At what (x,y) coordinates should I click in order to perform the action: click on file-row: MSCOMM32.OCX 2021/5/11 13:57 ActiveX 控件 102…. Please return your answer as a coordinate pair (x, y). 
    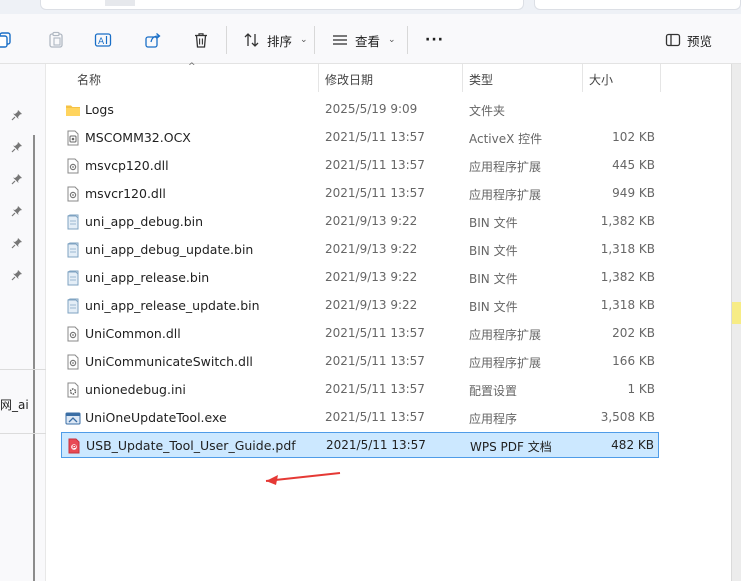
    Looking at the image, I should click on (360, 138).